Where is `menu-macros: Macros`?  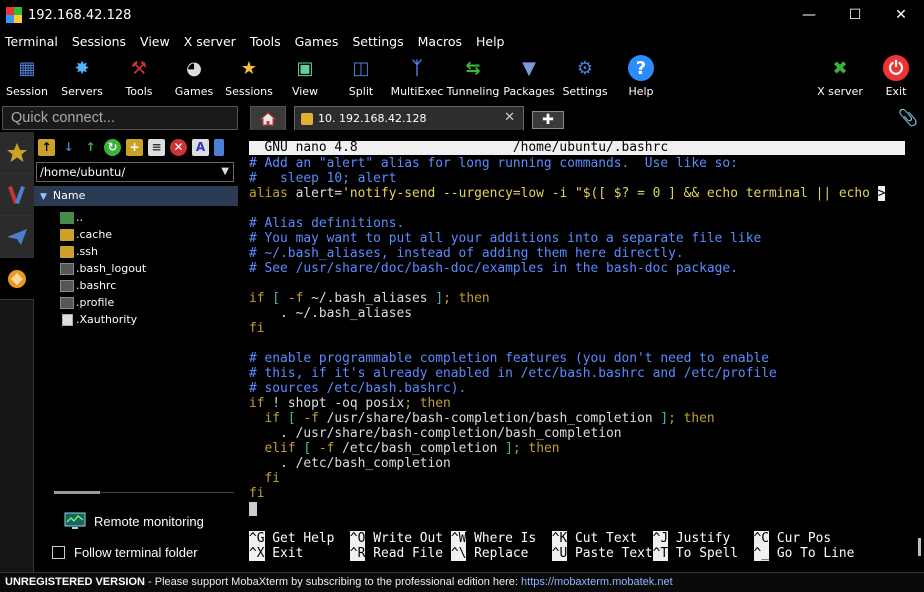 menu-macros: Macros is located at coordinates (440, 41).